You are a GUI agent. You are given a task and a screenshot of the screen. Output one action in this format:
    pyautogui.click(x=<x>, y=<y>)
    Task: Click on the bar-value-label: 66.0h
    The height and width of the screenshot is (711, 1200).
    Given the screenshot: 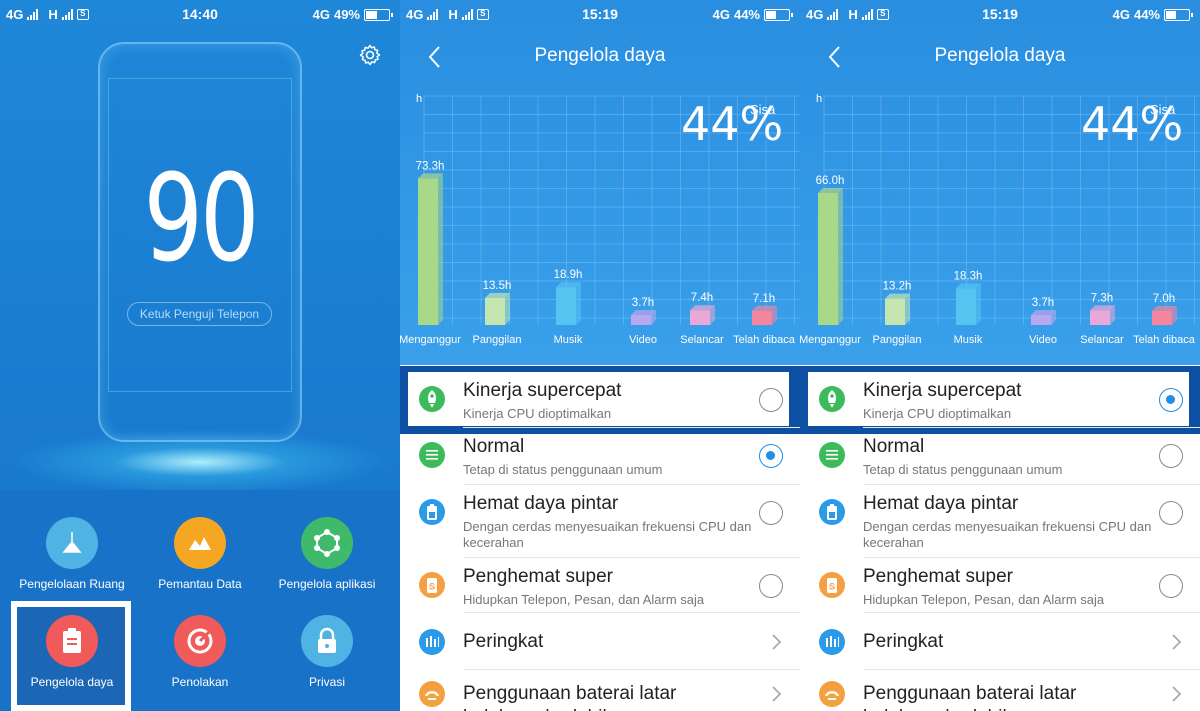 What is the action you would take?
    pyautogui.click(x=830, y=181)
    